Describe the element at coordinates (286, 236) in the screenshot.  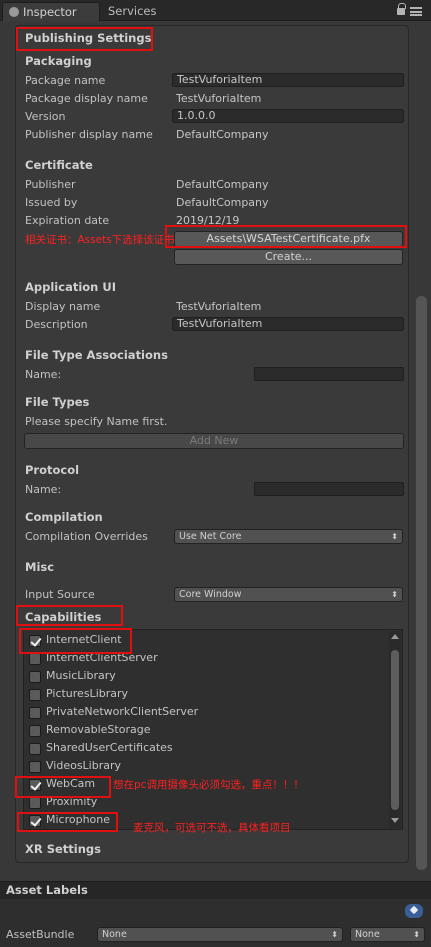
I see `annotation-box-certificate` at that location.